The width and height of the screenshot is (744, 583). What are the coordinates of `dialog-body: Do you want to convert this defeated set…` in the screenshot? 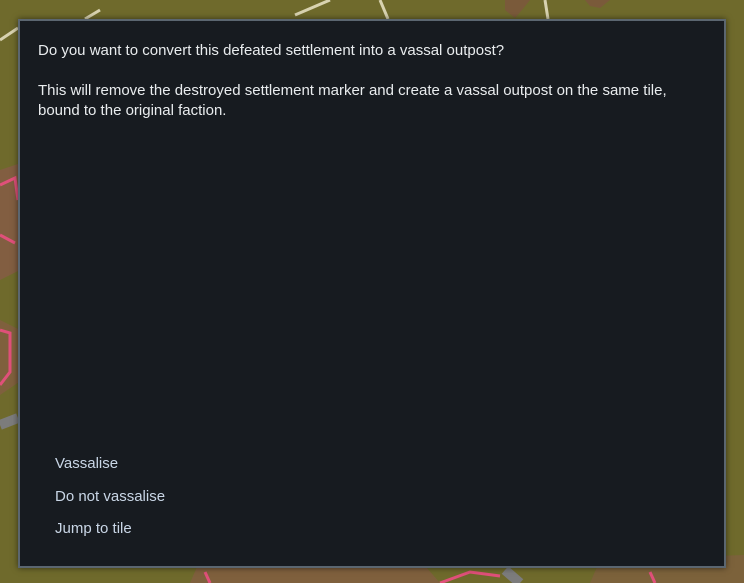 It's located at (363, 81).